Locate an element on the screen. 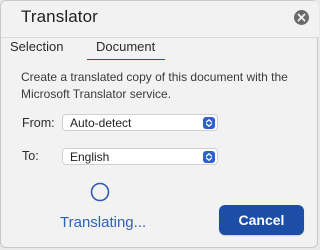 Image resolution: width=320 pixels, height=250 pixels. active-tab-indicator is located at coordinates (126, 59).